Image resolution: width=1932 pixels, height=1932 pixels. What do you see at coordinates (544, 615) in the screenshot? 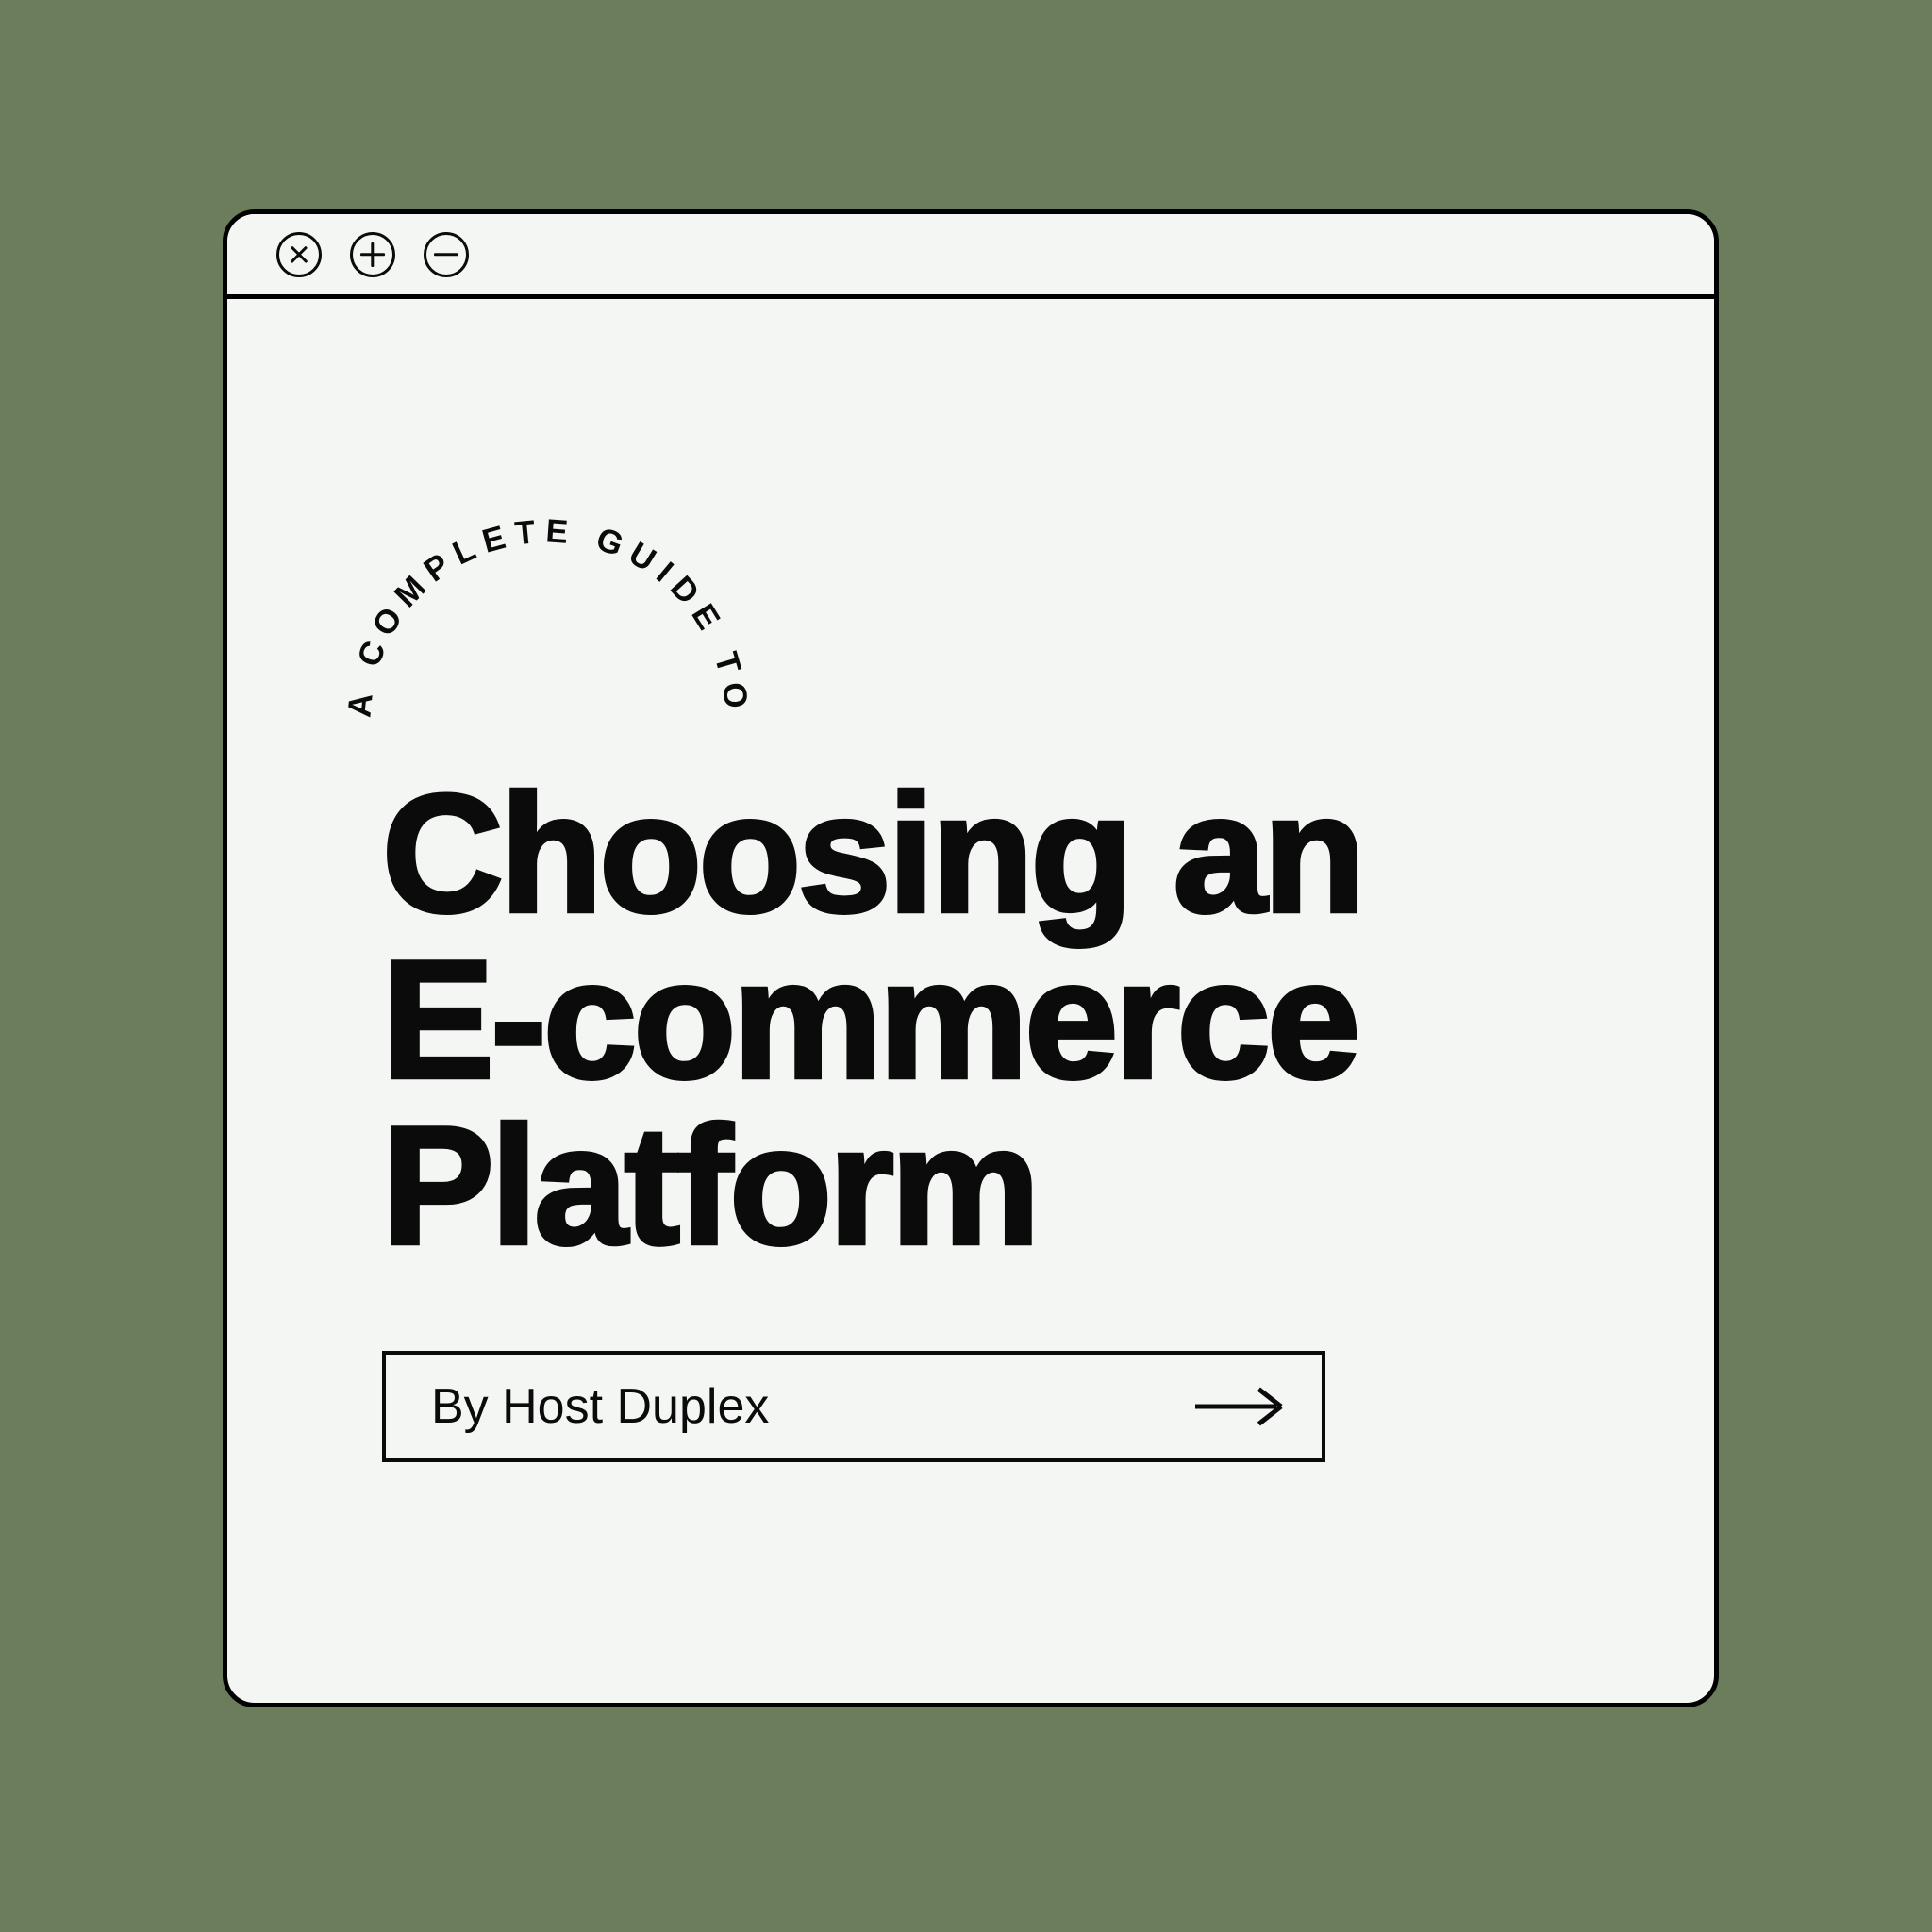
I see `arc-text-svg: A COMPLETE GUIDE TO` at bounding box center [544, 615].